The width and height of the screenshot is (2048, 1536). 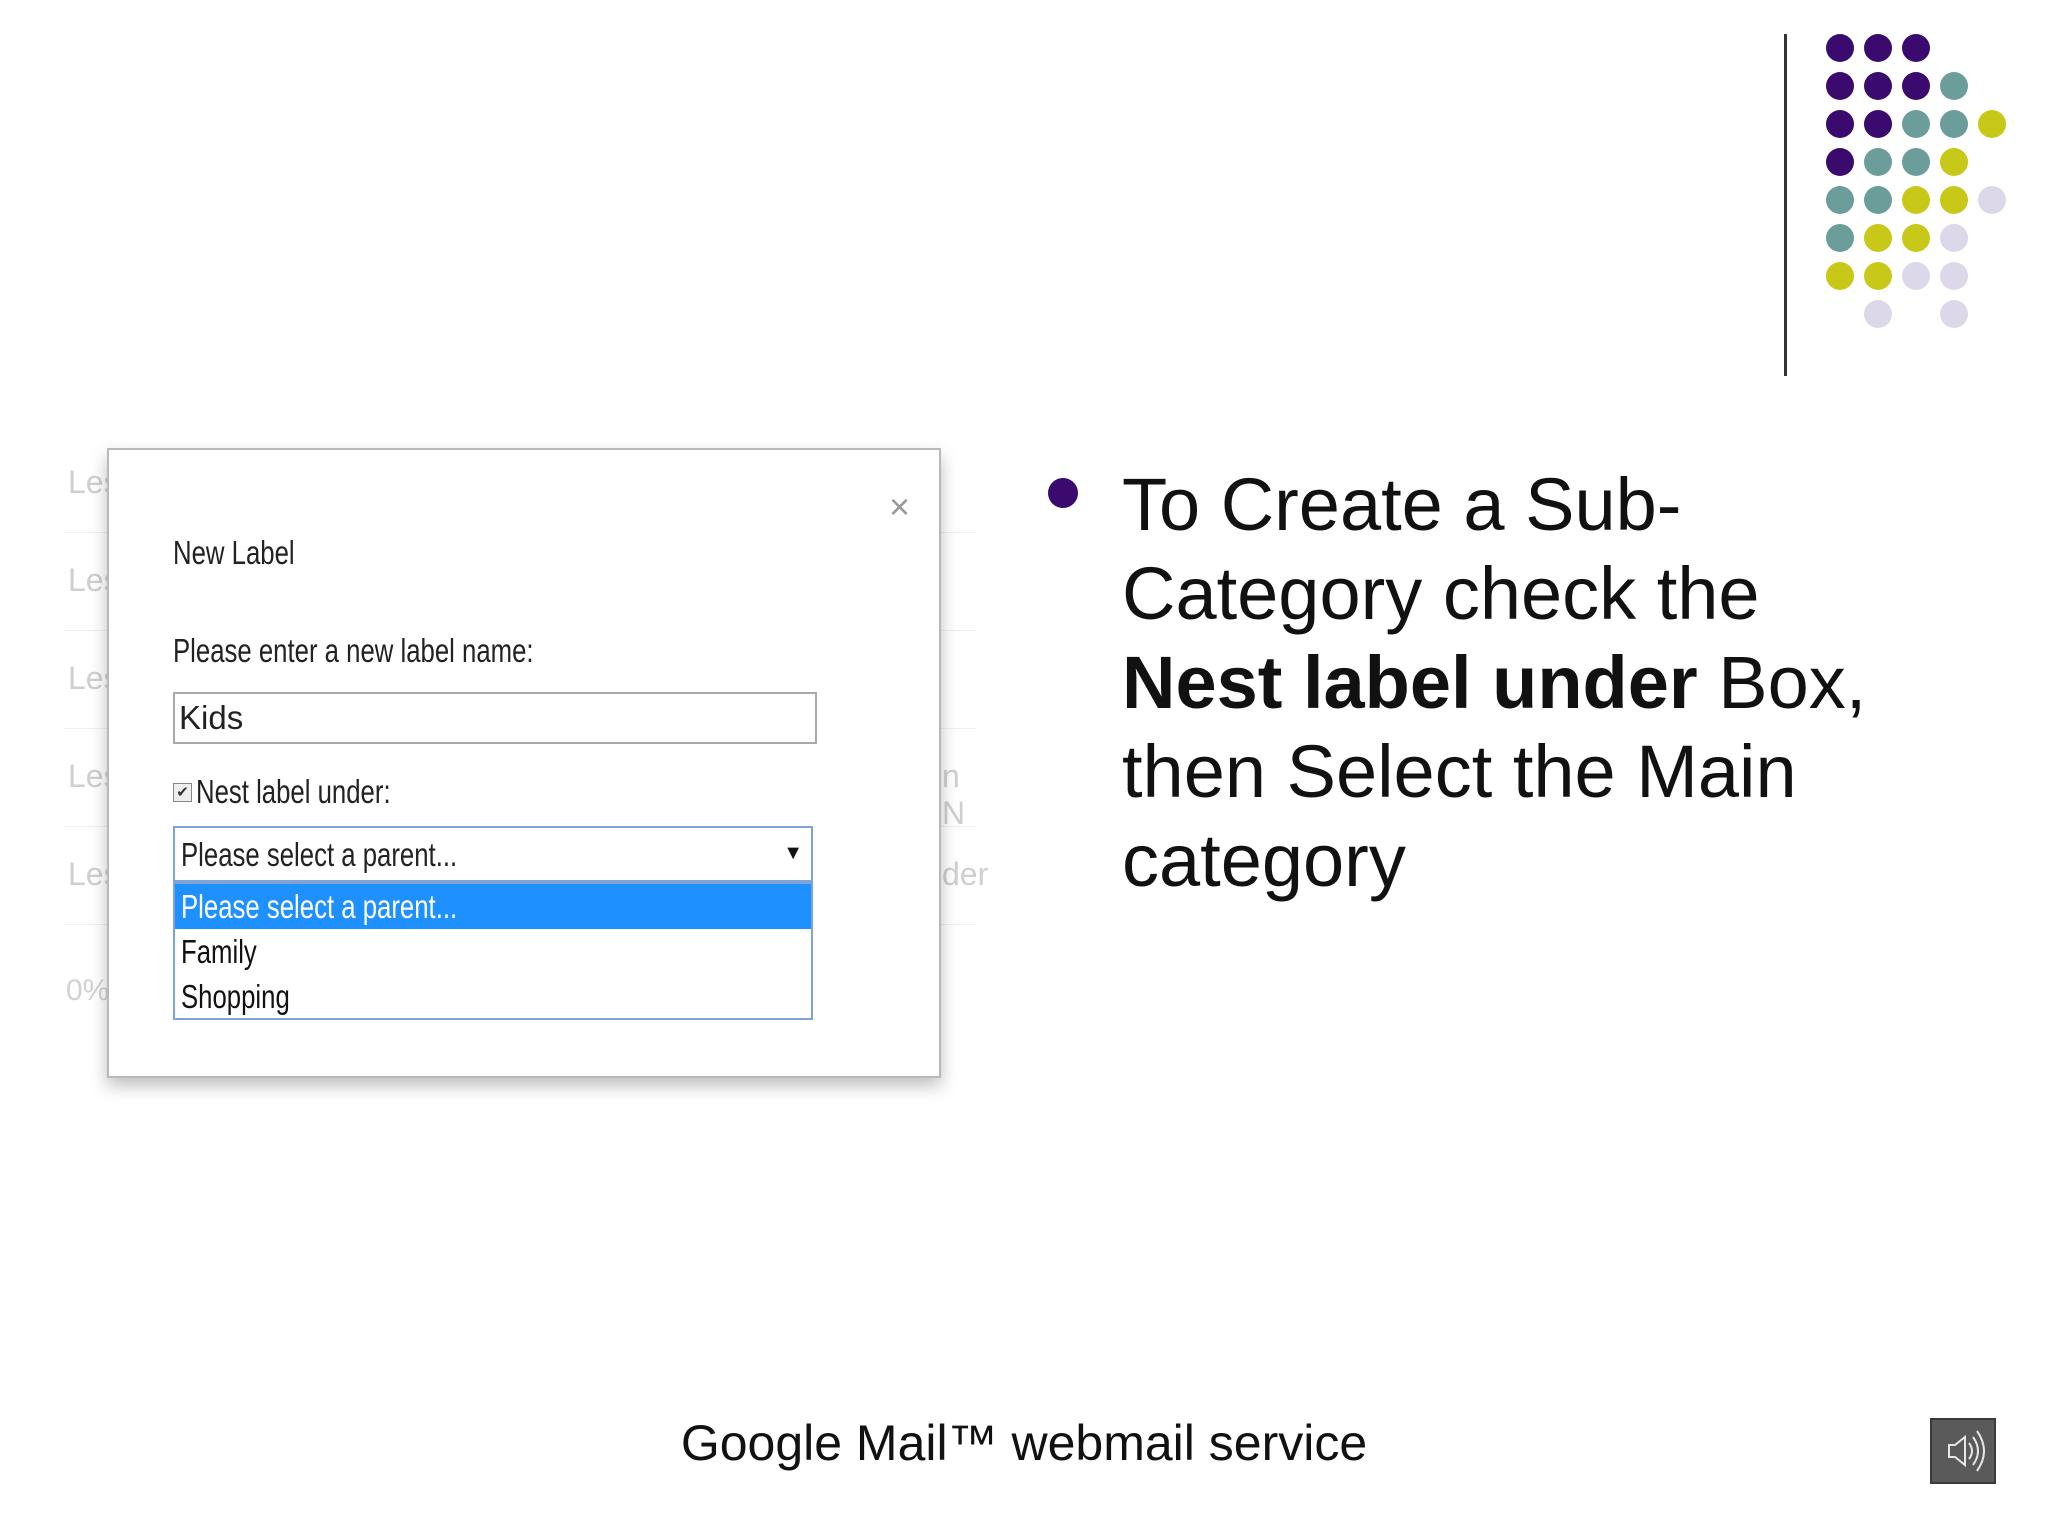 What do you see at coordinates (495, 718) in the screenshot?
I see `label-name-input` at bounding box center [495, 718].